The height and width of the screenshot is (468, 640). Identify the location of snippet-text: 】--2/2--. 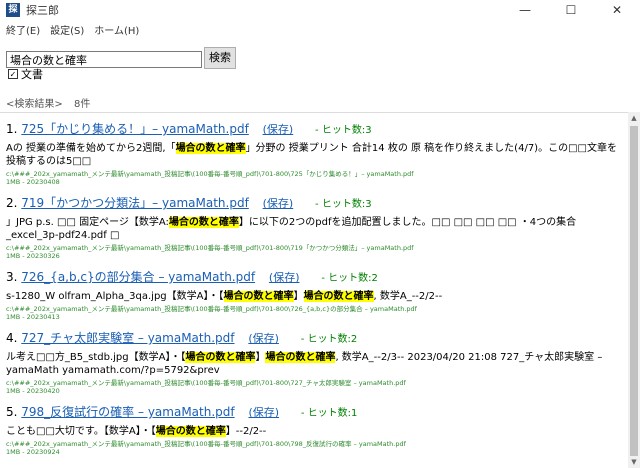
(246, 431).